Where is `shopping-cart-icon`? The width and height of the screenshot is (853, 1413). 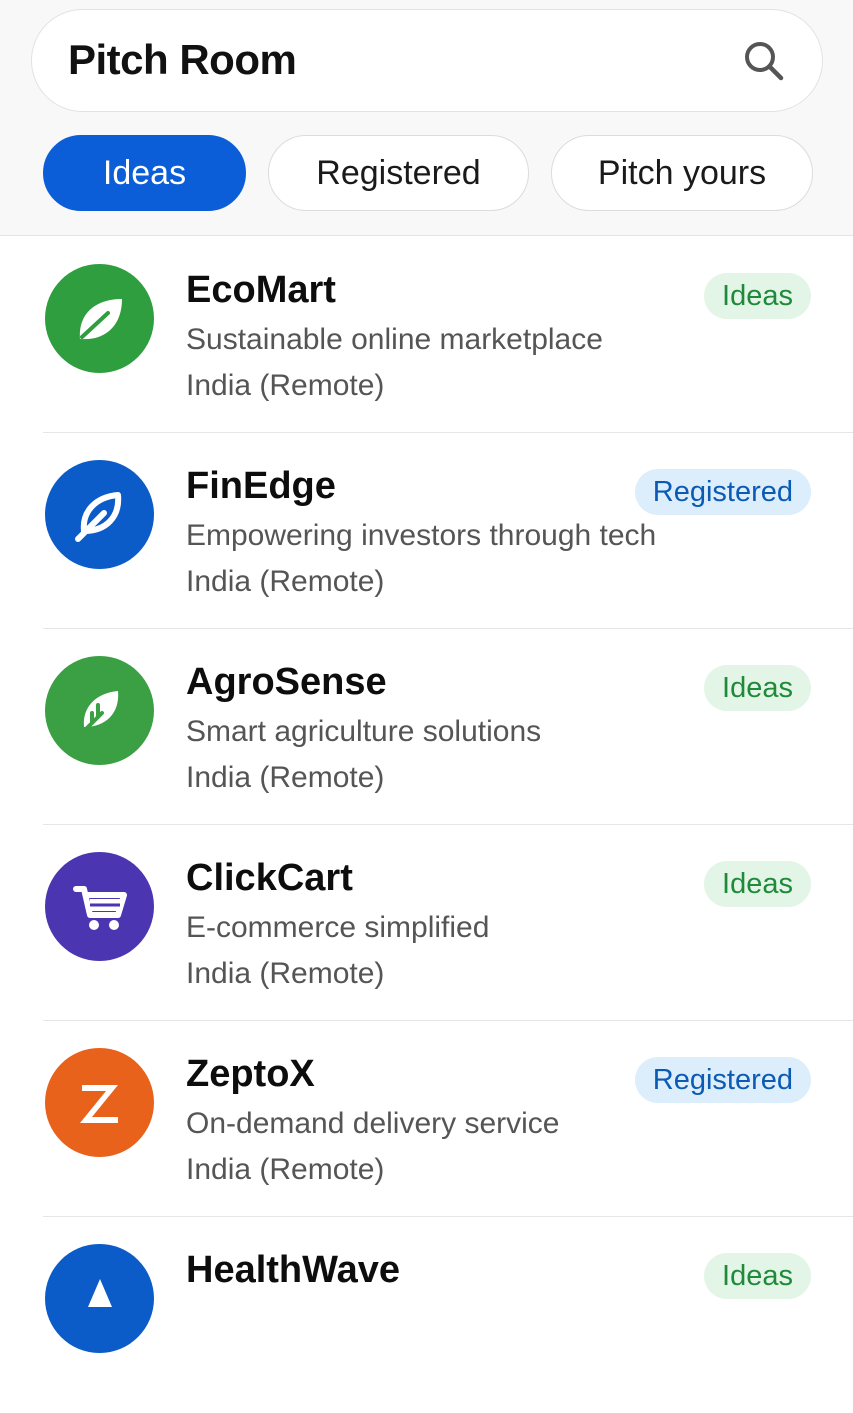
shopping-cart-icon is located at coordinates (99, 906).